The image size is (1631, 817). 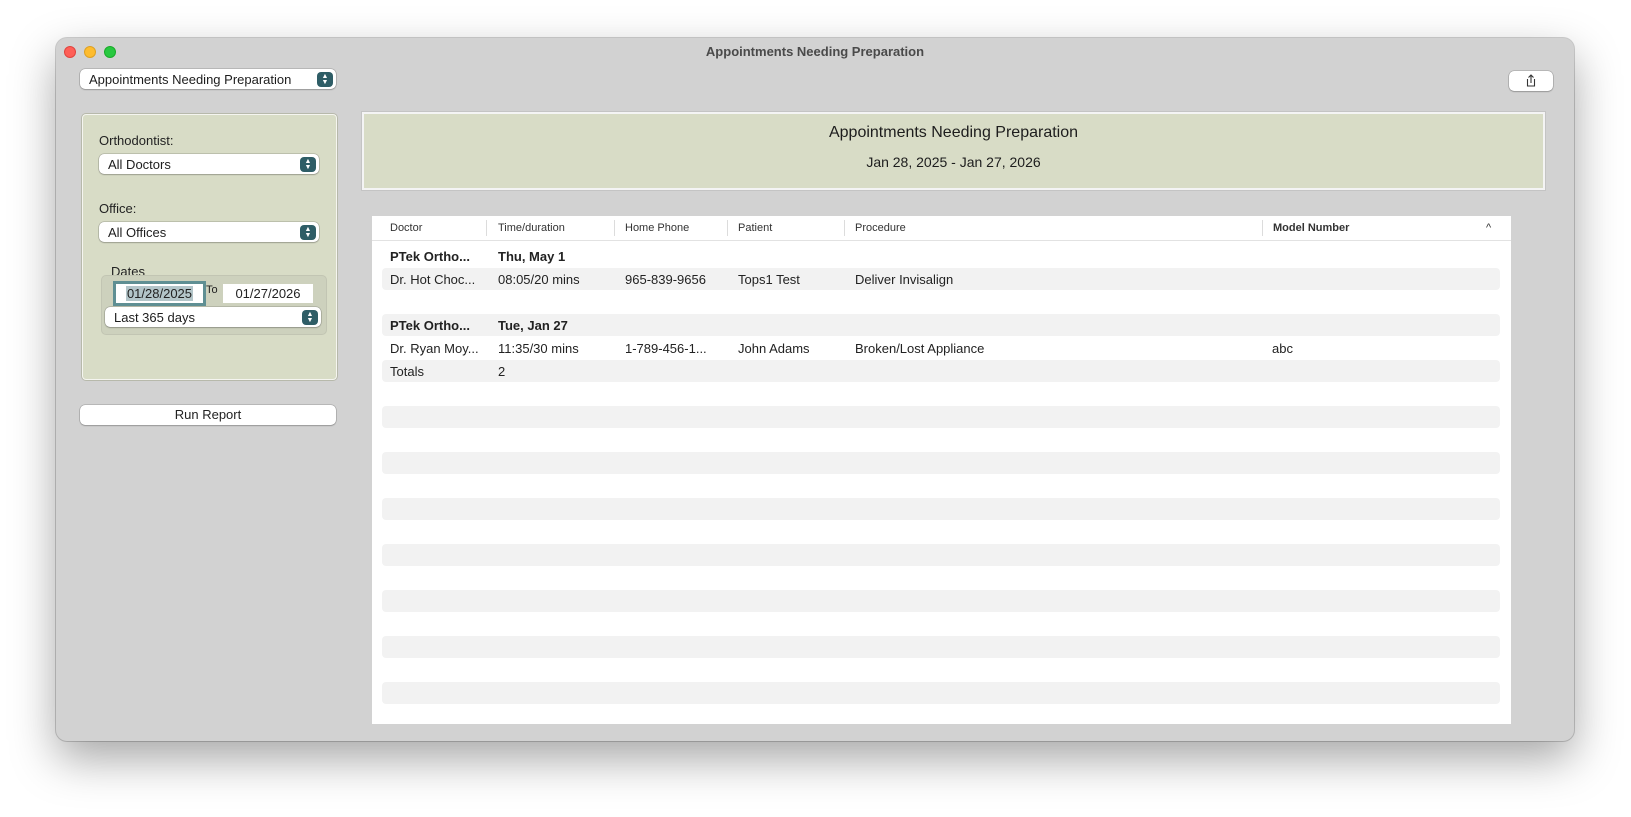 What do you see at coordinates (941, 371) in the screenshot?
I see `table-totals-row: Totals 2` at bounding box center [941, 371].